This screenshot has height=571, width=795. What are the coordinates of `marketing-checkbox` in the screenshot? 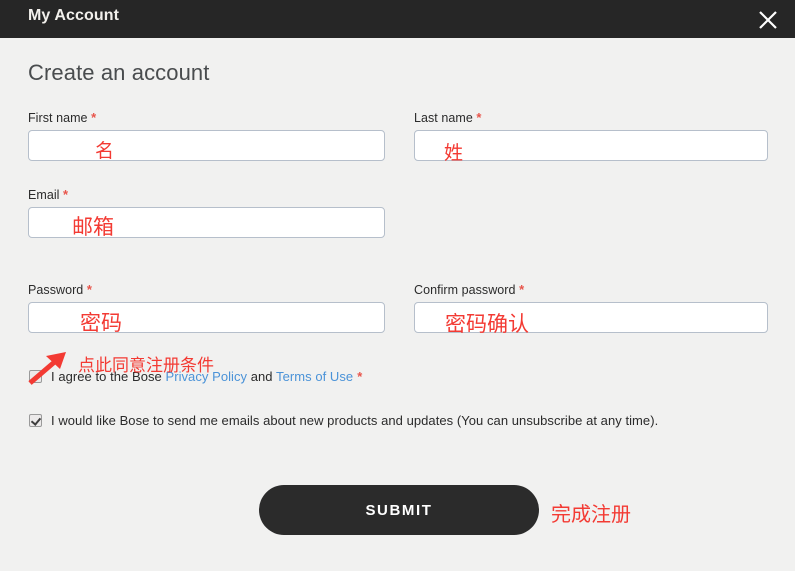 It's located at (35, 420).